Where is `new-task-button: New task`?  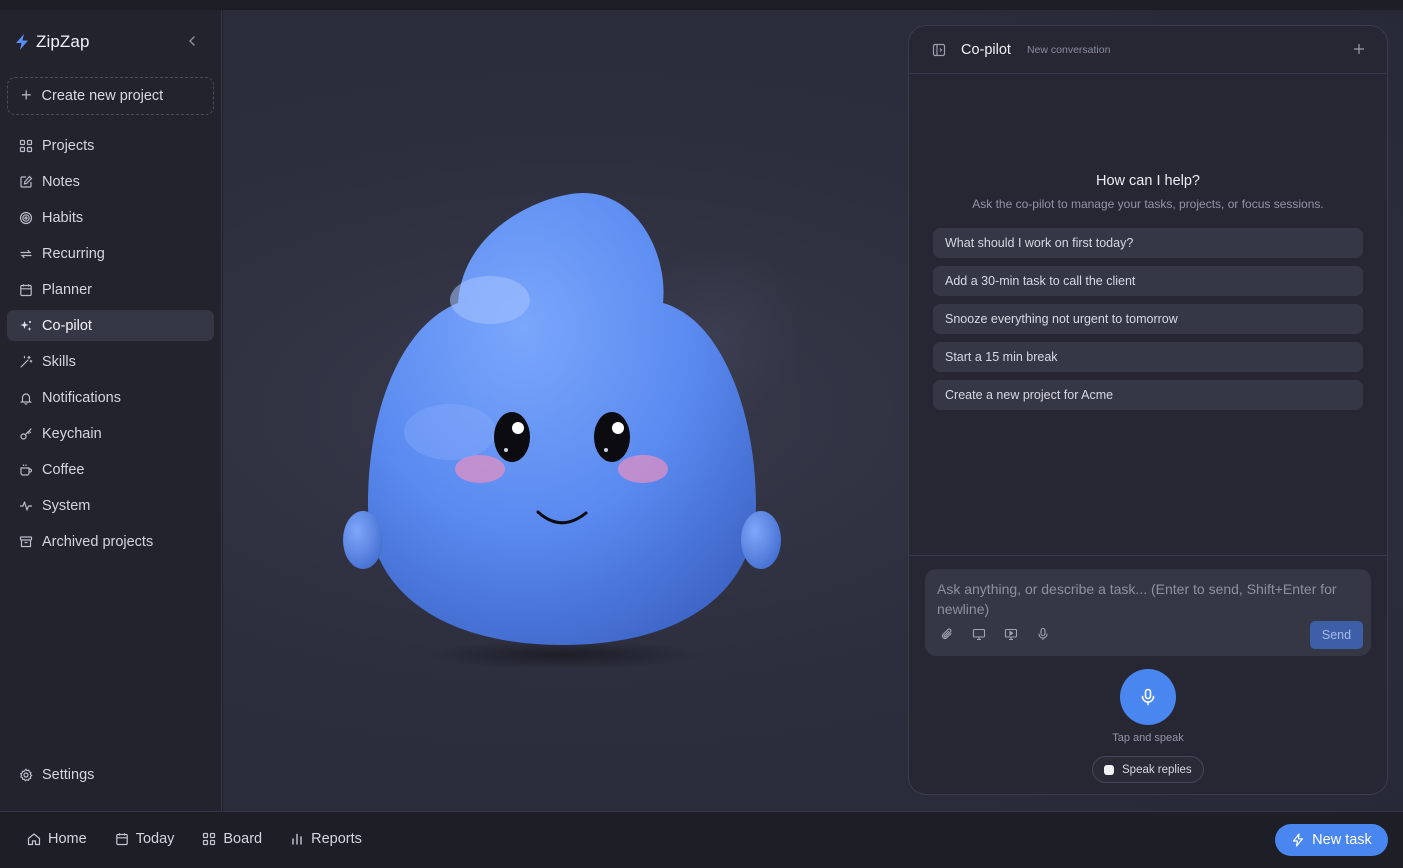
new-task-button: New task is located at coordinates (1331, 840).